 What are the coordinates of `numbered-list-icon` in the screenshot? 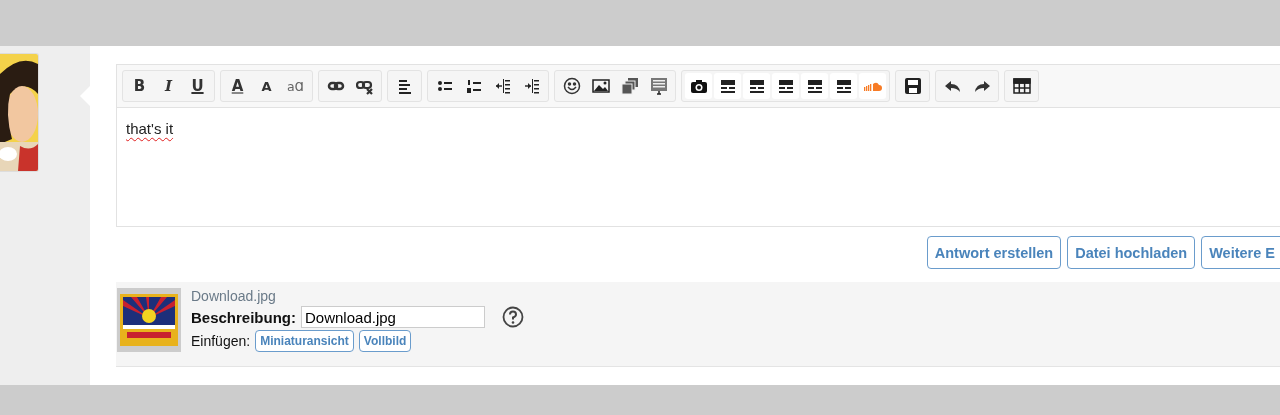 It's located at (473, 86).